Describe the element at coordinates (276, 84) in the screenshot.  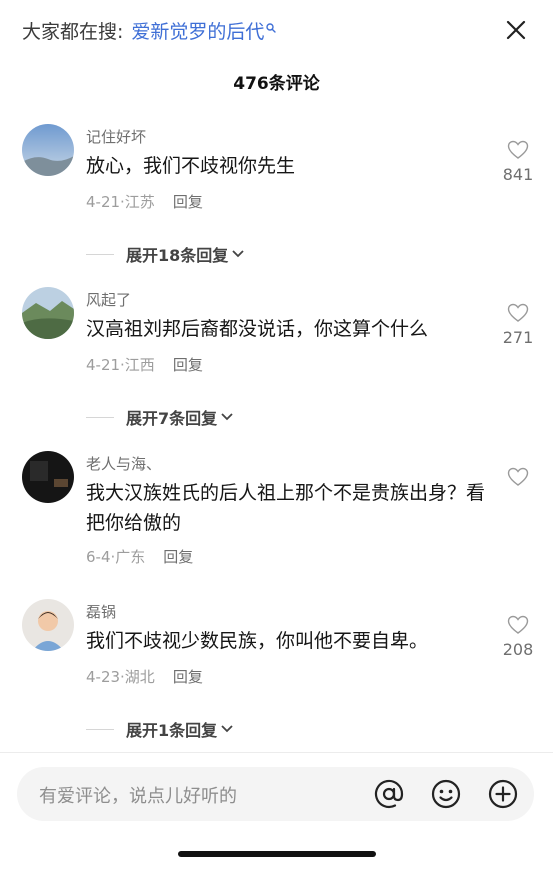
I see `comment-count-title: 476条评论` at that location.